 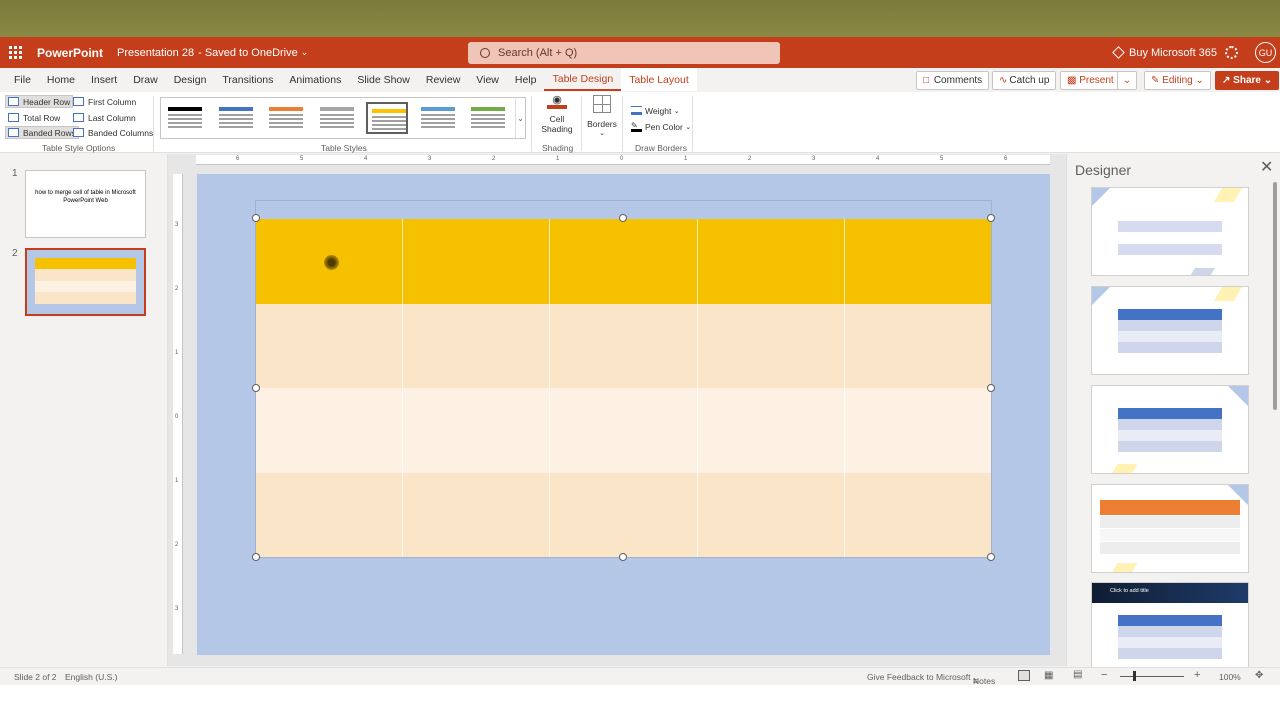 I want to click on present-button: ▩ Present, so click(x=1090, y=80).